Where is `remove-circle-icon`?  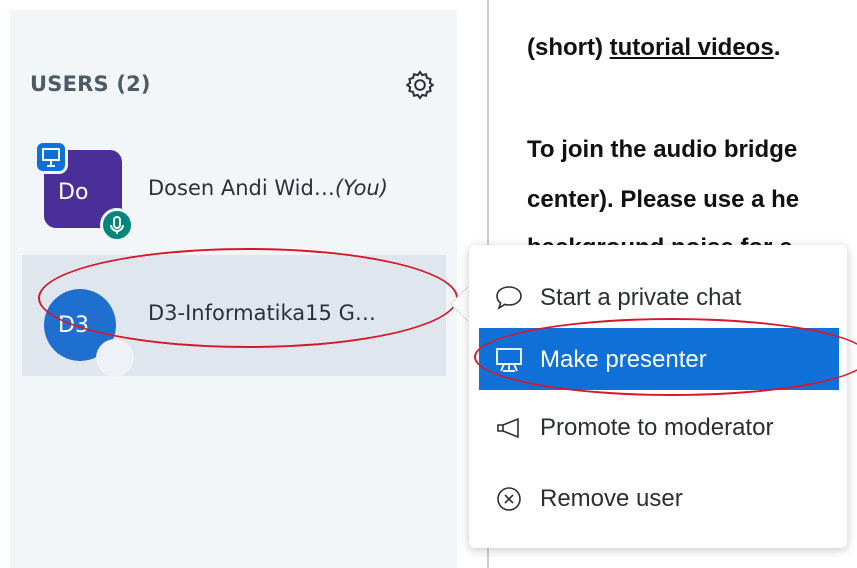
remove-circle-icon is located at coordinates (509, 499).